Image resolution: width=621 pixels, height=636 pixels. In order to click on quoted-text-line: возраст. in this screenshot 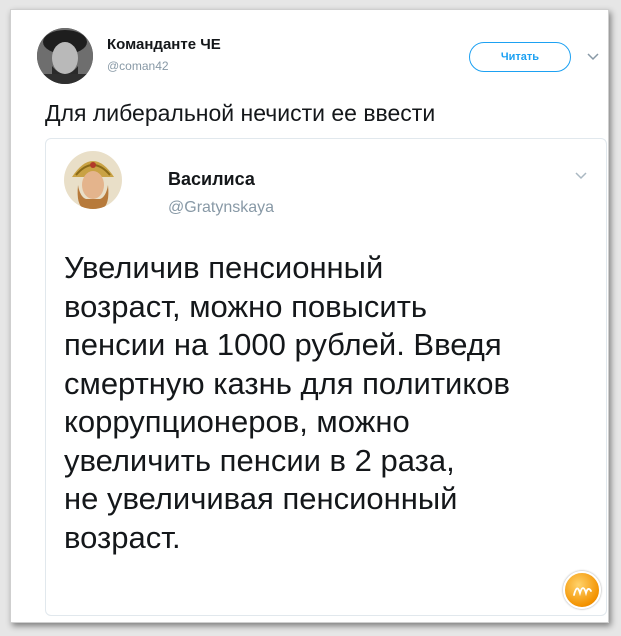, I will do `click(122, 537)`.